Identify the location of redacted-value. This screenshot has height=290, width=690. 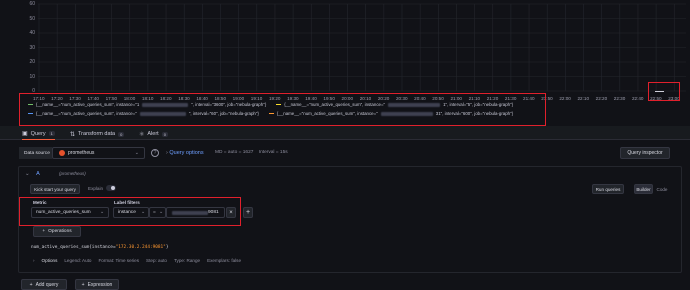
(190, 212).